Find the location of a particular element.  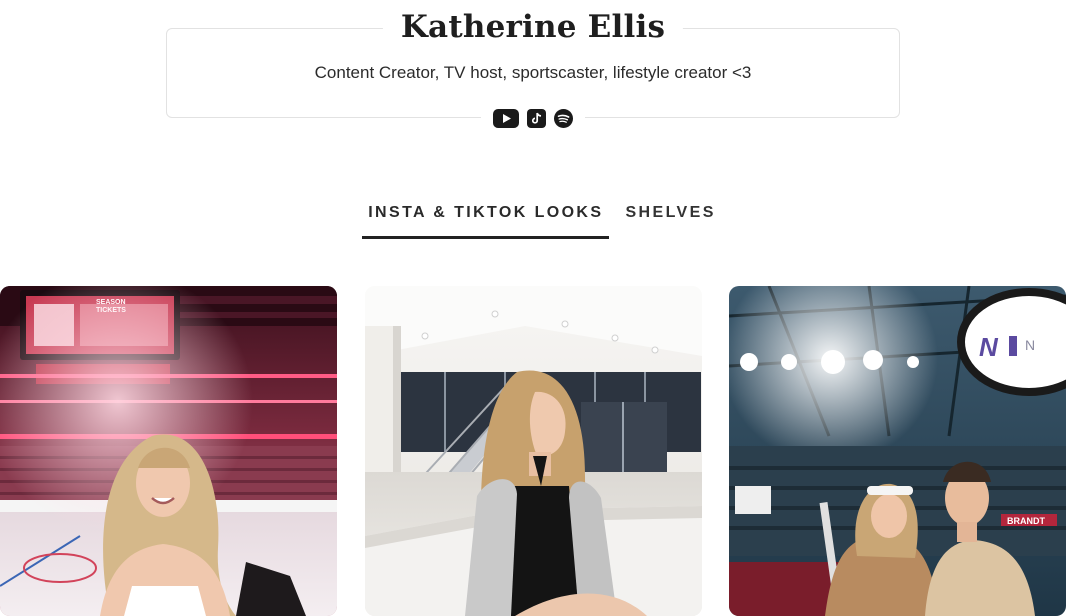

collection-tabs: INSTA & TIKTOK LOOKS SHELVES is located at coordinates (542, 219).